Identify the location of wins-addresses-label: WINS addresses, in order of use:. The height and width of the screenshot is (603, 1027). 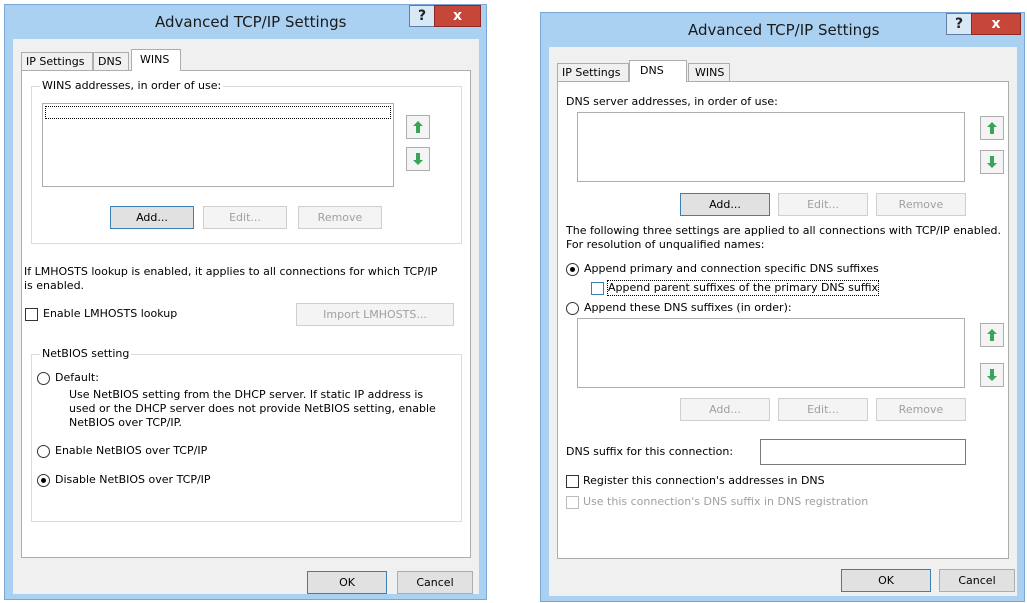
(132, 85).